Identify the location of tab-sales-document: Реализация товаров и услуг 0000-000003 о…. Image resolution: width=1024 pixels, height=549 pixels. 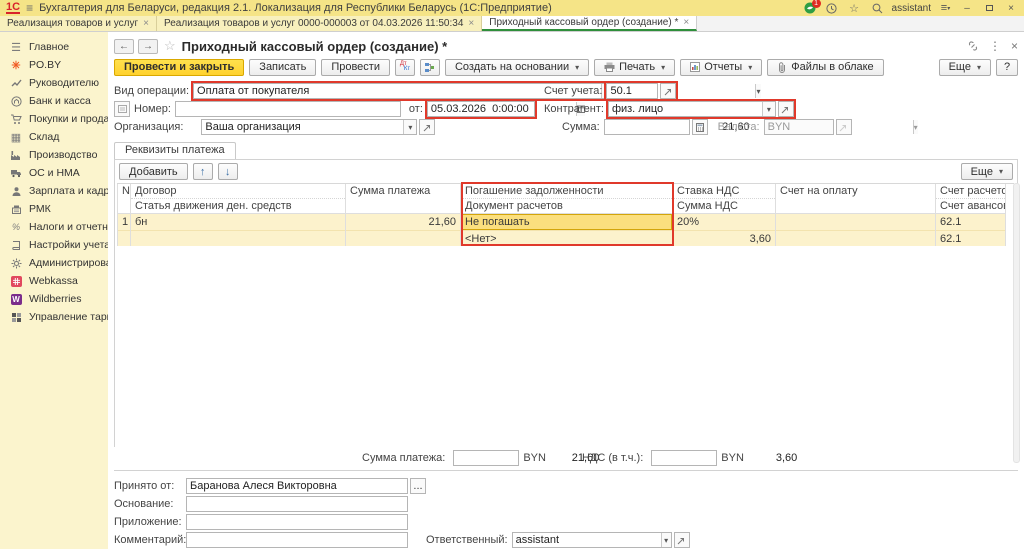
(320, 23).